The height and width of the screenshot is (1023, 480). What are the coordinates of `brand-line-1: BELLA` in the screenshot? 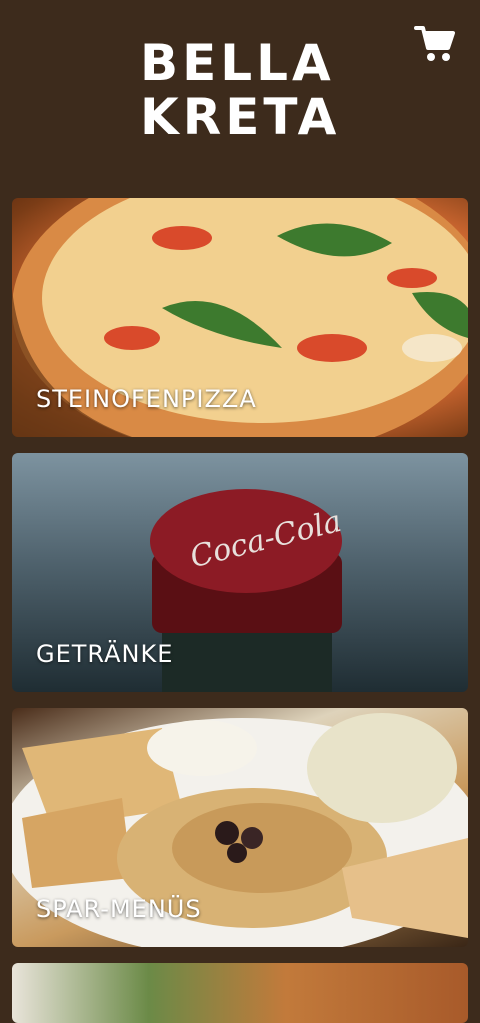 It's located at (237, 63).